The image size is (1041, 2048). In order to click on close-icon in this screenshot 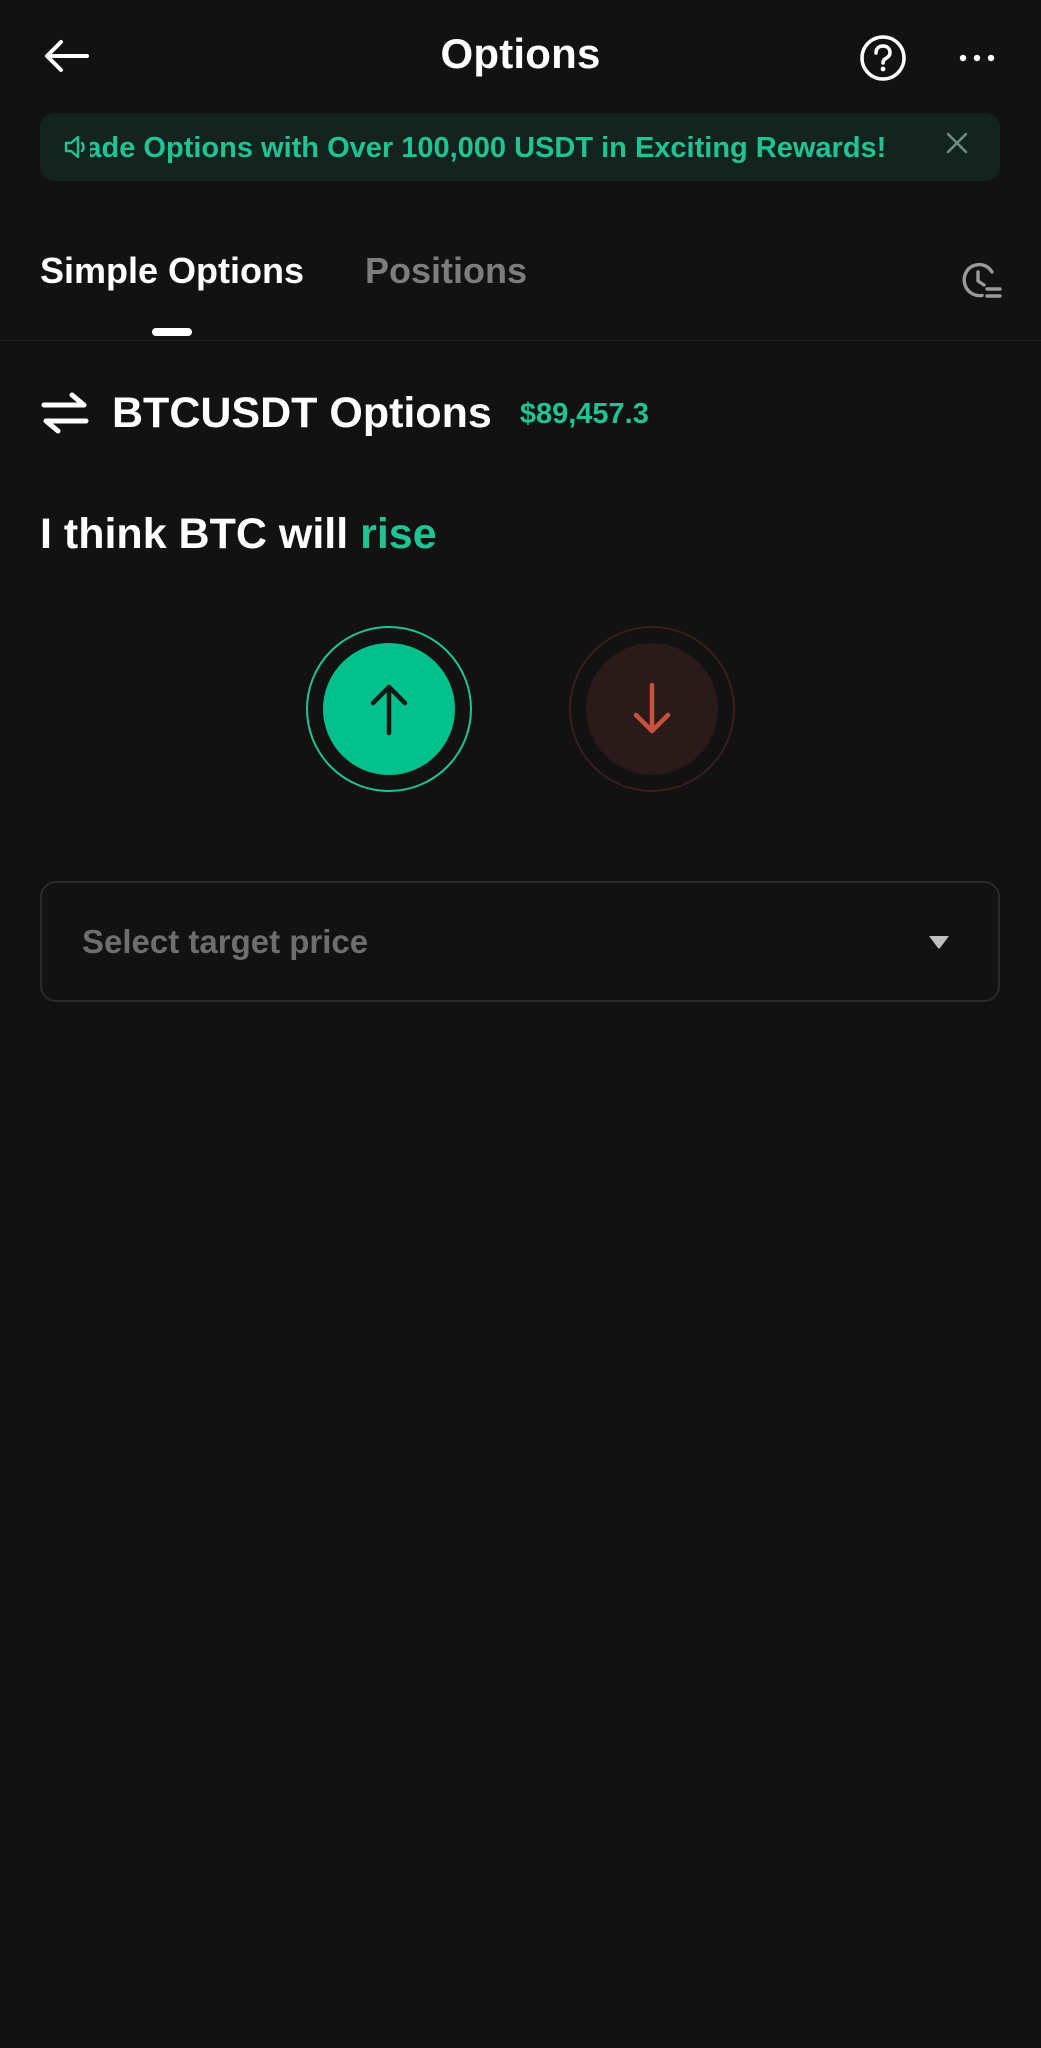, I will do `click(957, 143)`.